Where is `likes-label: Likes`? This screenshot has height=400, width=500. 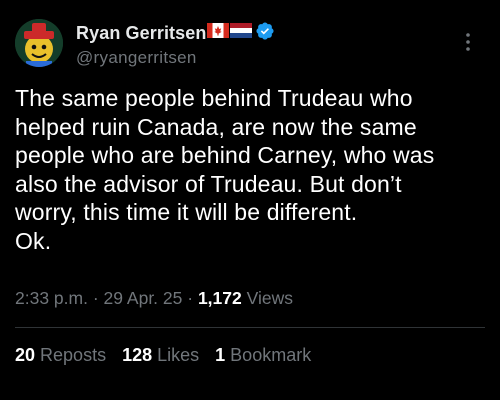 likes-label: Likes is located at coordinates (178, 355).